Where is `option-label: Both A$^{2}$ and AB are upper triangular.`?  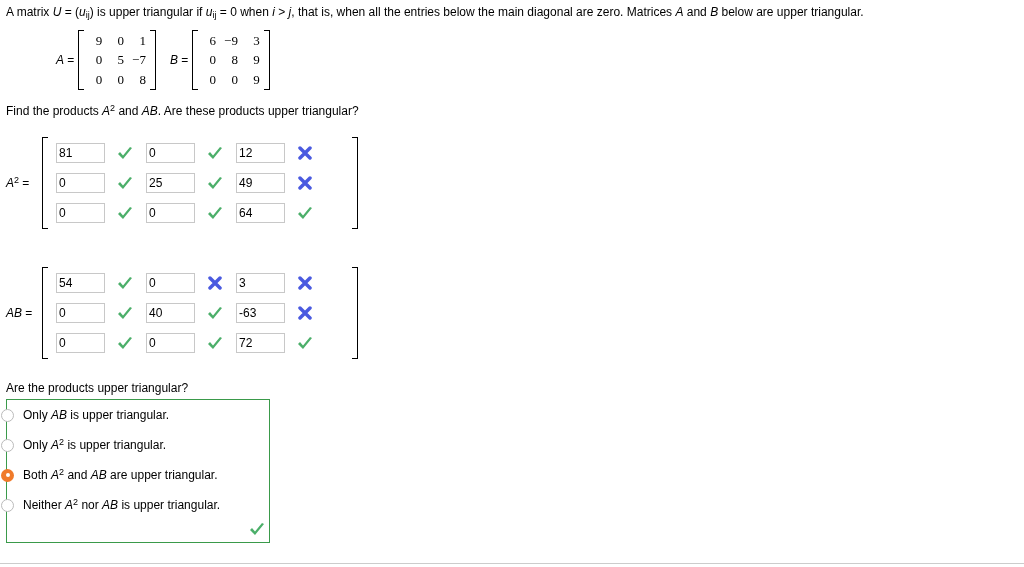 option-label: Both A$^{2}$ and AB are upper triangular. is located at coordinates (120, 475).